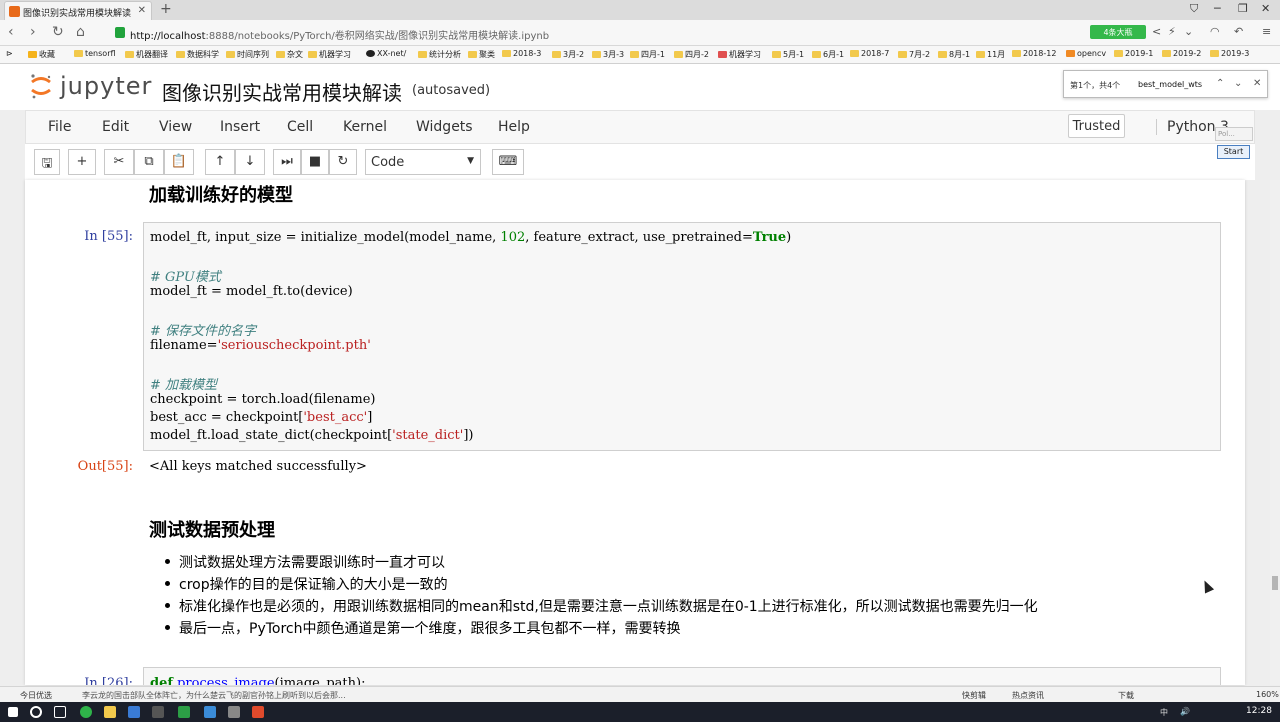  What do you see at coordinates (444, 127) in the screenshot?
I see `menu-widgets: Widgets` at bounding box center [444, 127].